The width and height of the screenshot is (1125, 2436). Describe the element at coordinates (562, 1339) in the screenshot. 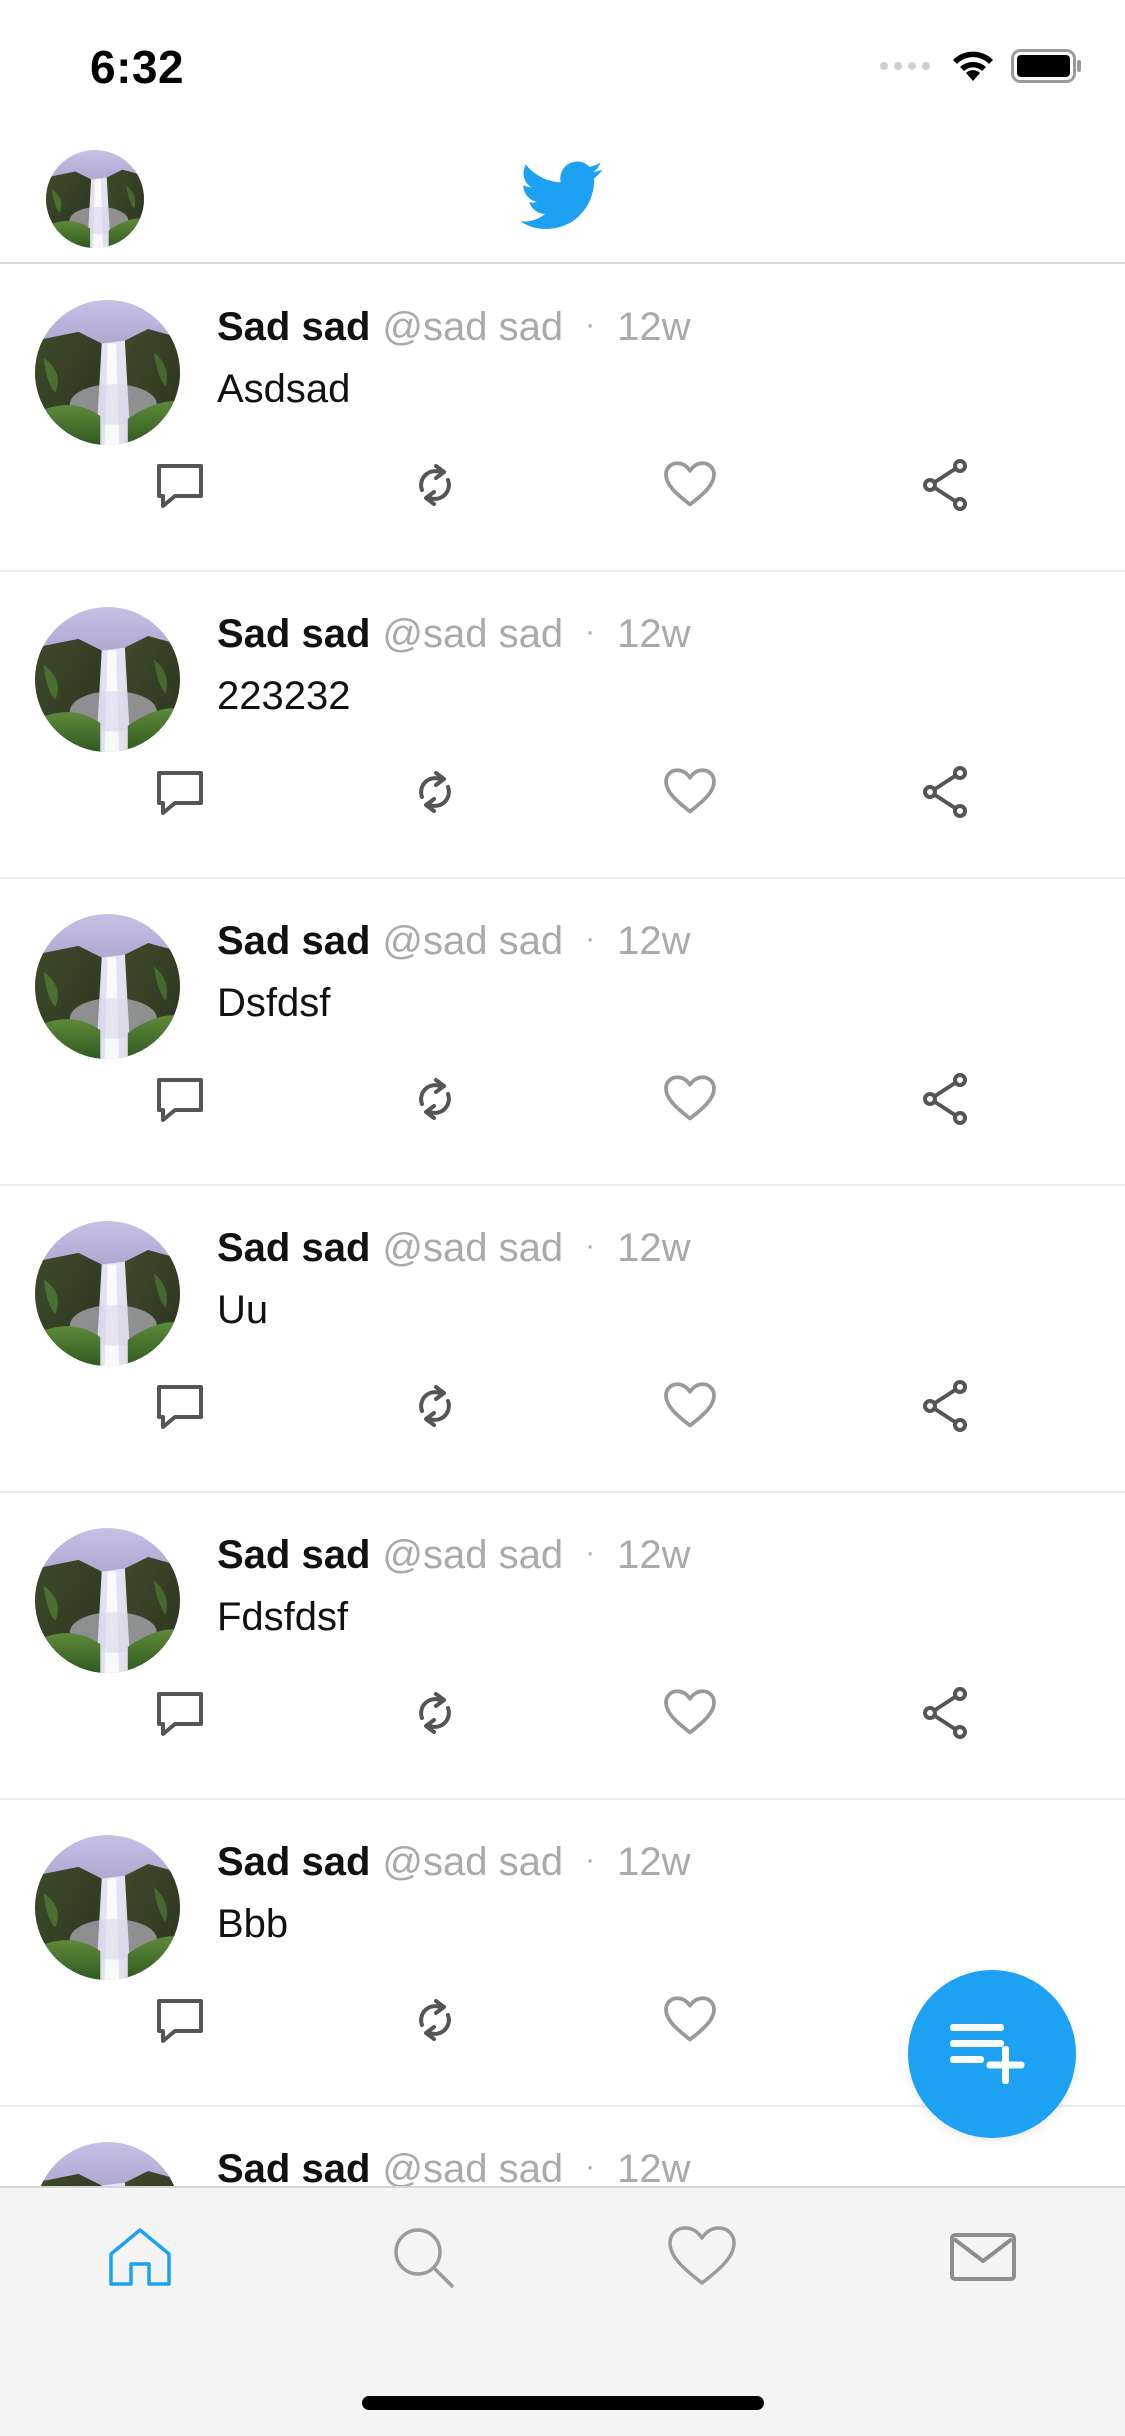

I see `tweet-item: Sad sad @sad sad · 12w Uu` at that location.